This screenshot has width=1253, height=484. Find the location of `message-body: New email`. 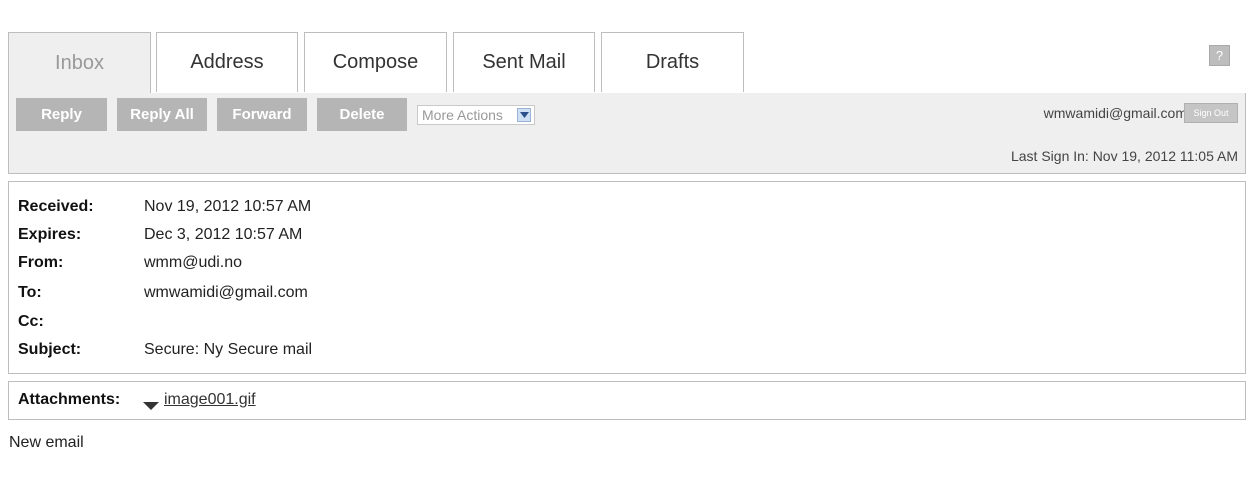

message-body: New email is located at coordinates (46, 442).